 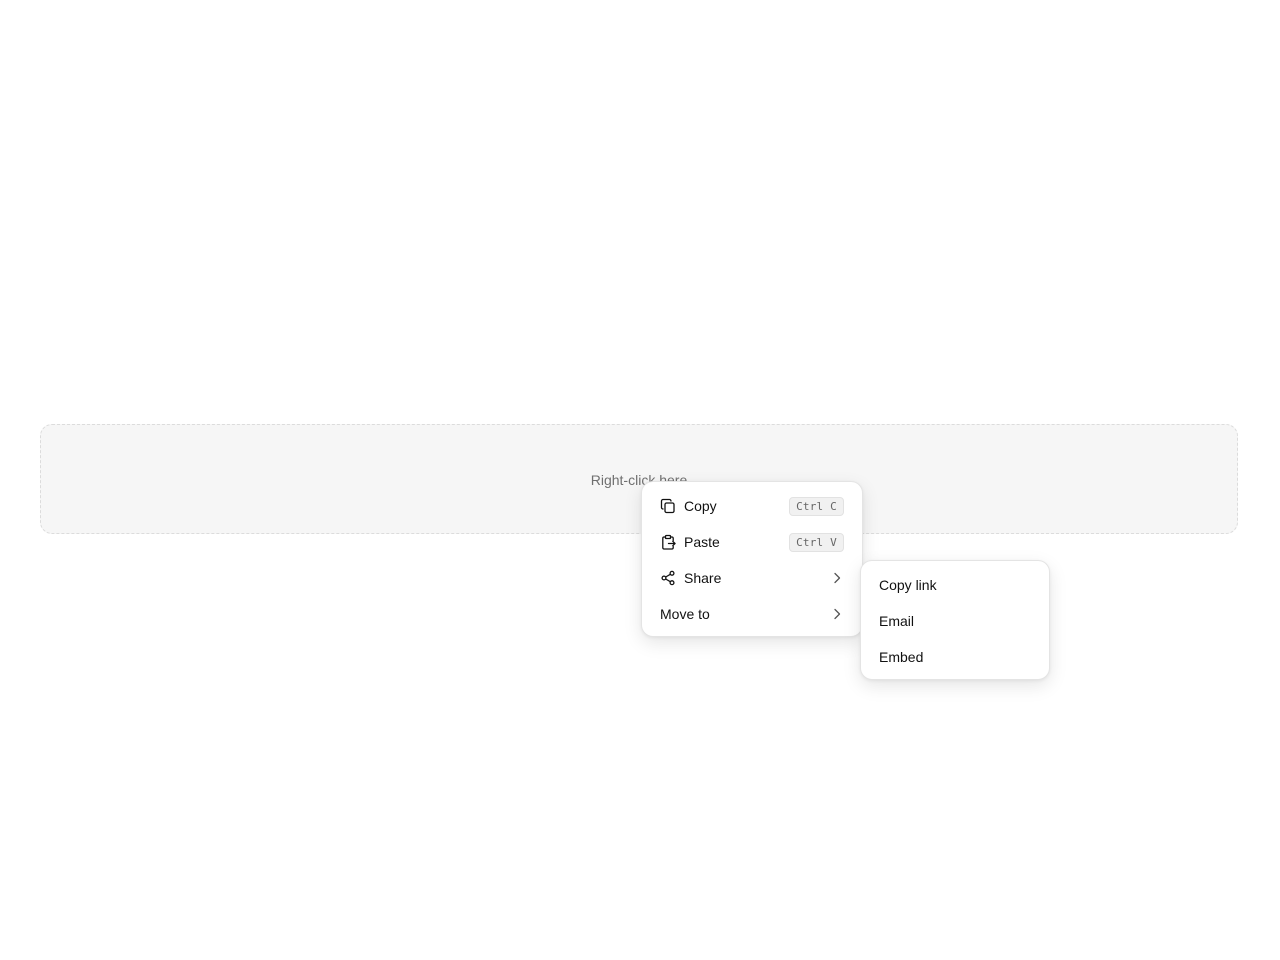 I want to click on clipboard-paste-icon, so click(x=668, y=542).